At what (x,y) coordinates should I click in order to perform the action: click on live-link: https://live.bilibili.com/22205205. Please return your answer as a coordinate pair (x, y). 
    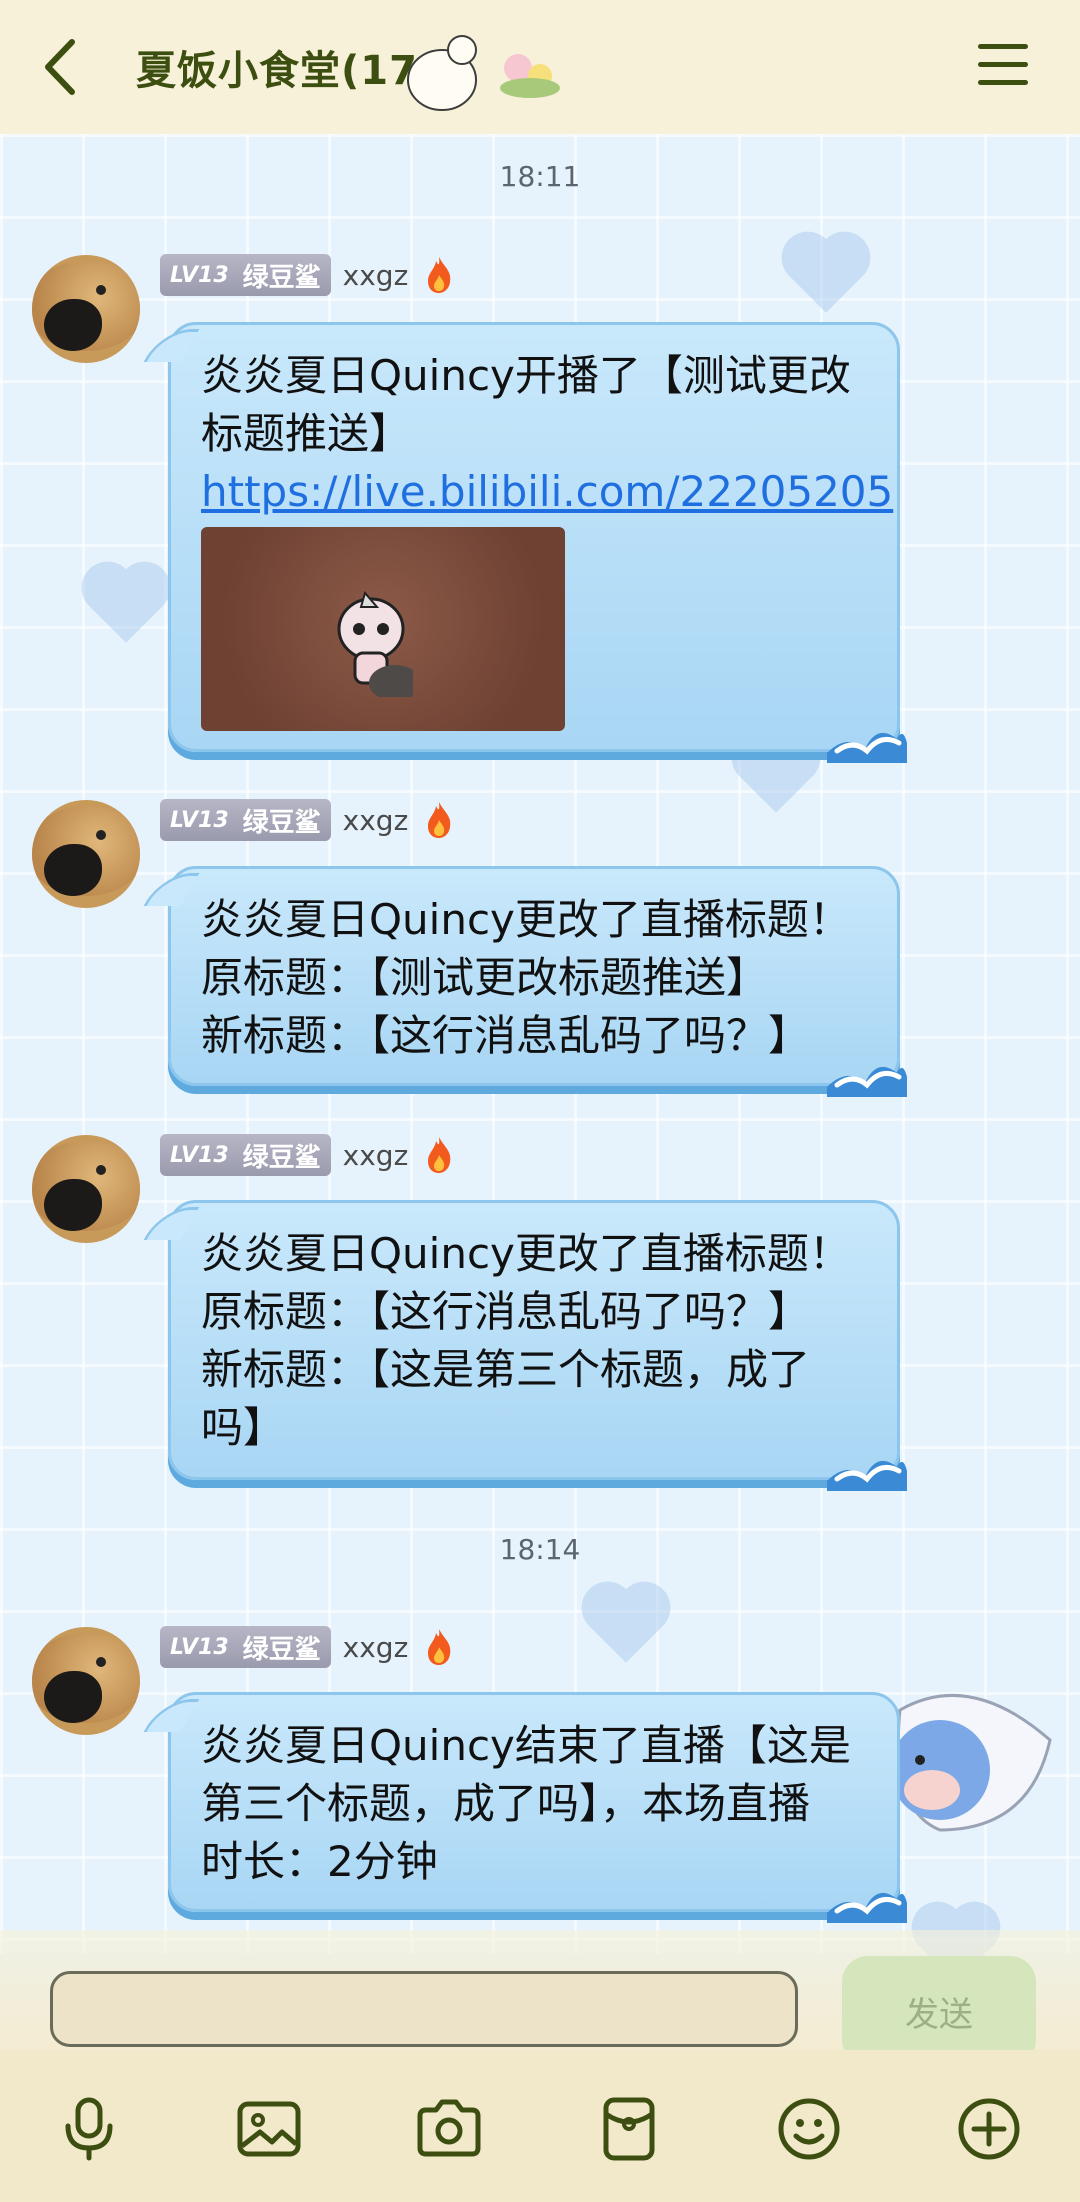
    Looking at the image, I should click on (547, 492).